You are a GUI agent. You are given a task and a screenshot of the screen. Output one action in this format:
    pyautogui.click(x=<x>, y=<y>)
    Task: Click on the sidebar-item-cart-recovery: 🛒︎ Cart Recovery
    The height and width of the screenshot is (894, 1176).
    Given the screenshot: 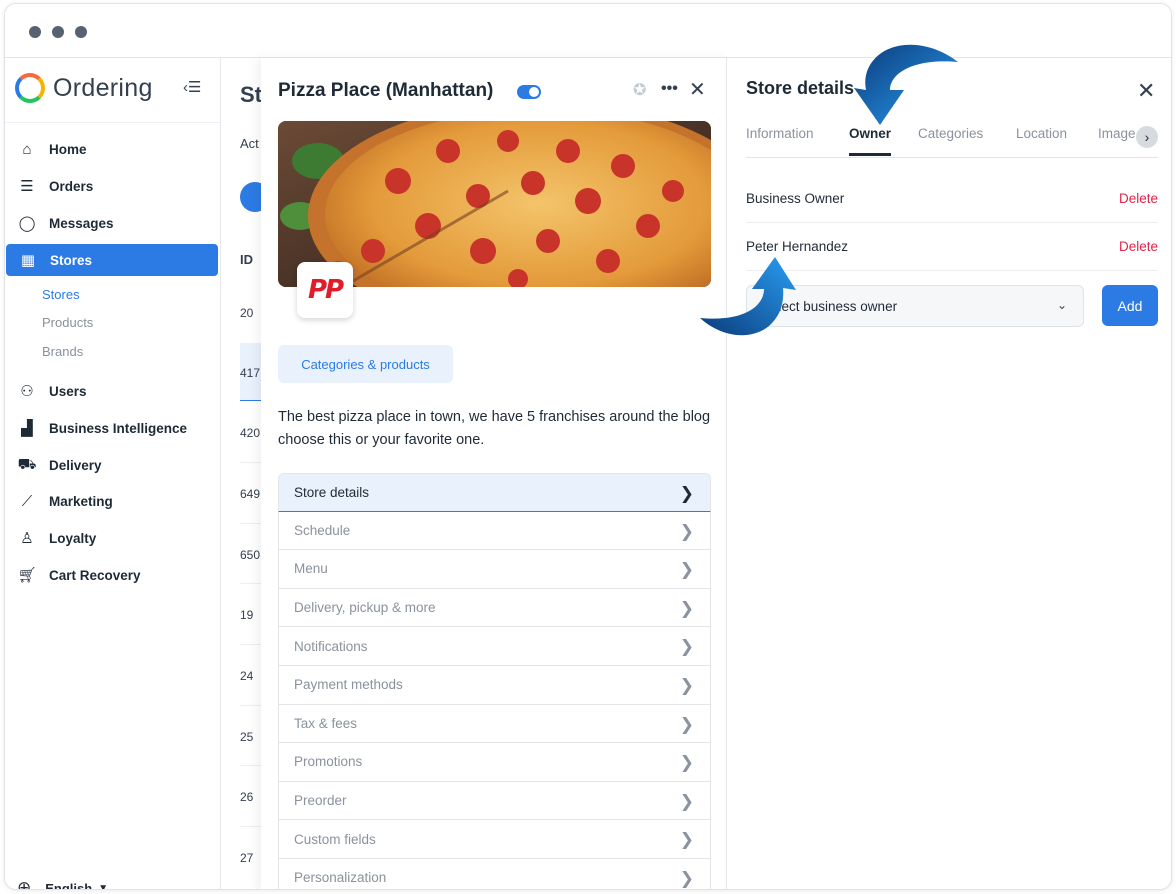 What is the action you would take?
    pyautogui.click(x=113, y=575)
    